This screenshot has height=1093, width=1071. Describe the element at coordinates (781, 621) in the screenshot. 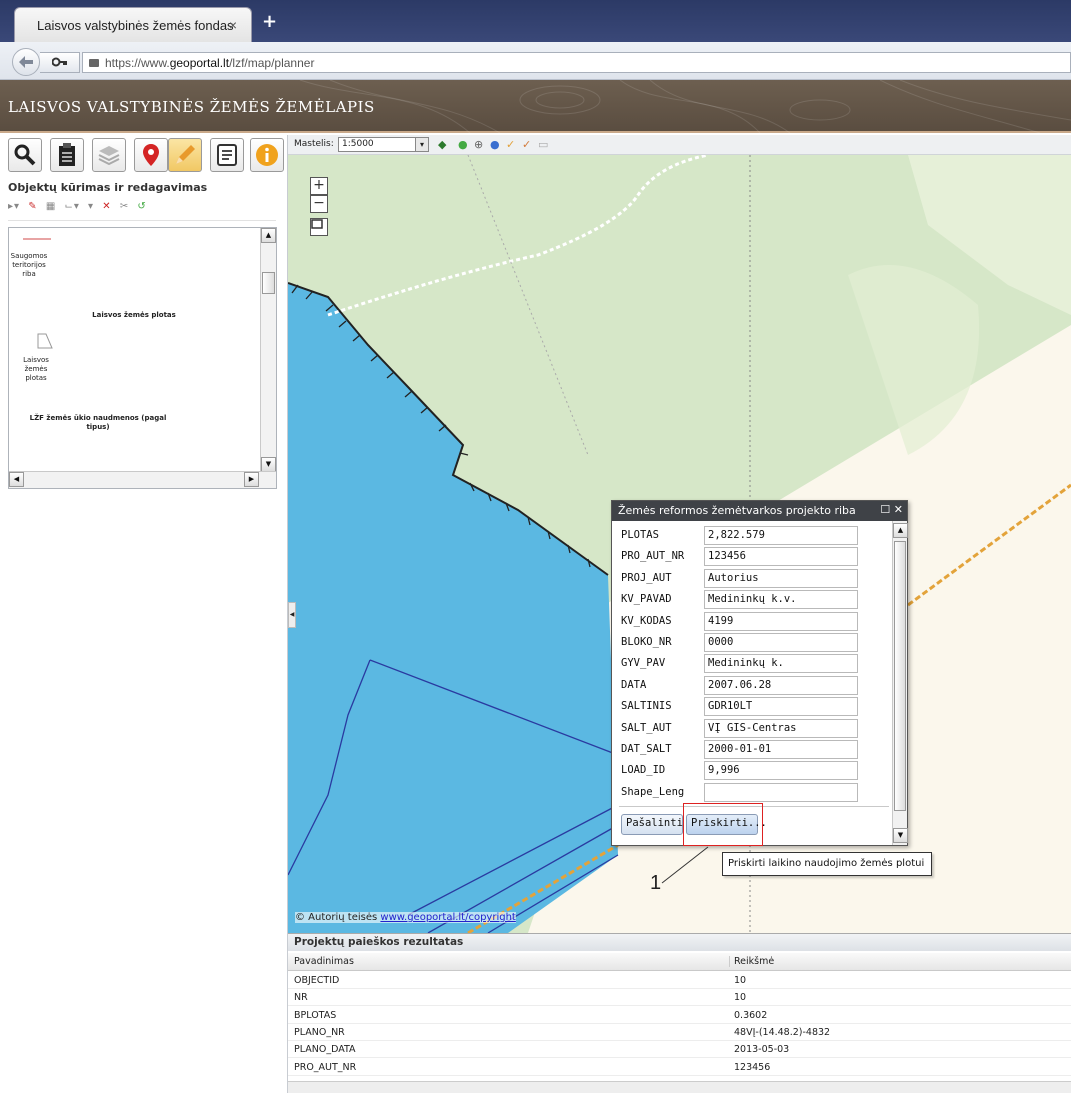

I see `field-value-input: 4199` at that location.